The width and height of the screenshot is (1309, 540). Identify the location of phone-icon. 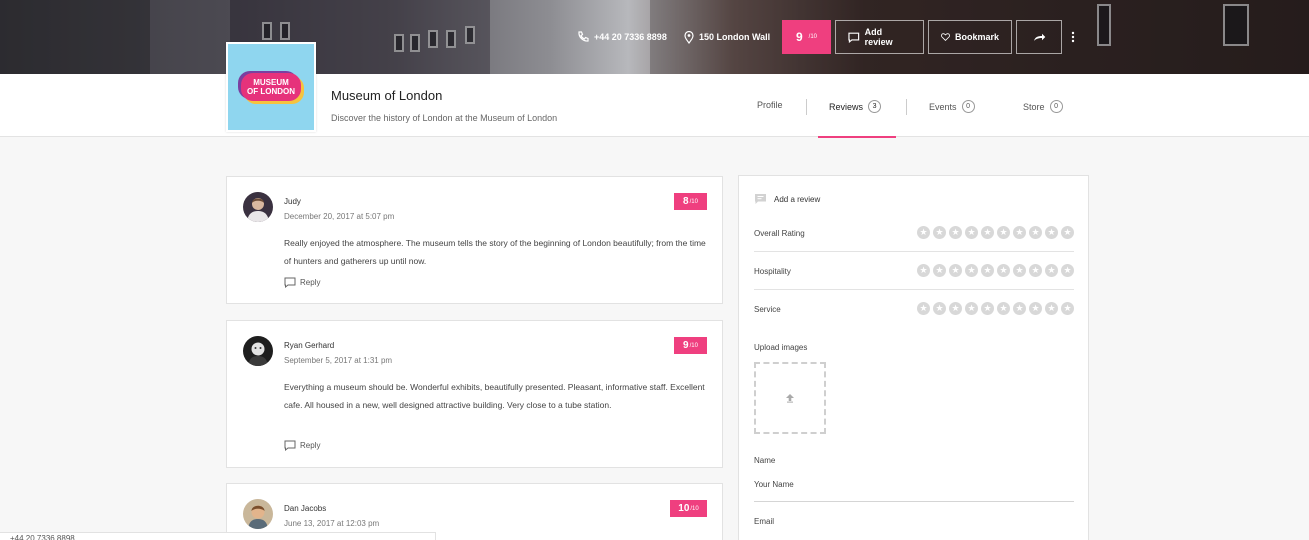
(583, 36).